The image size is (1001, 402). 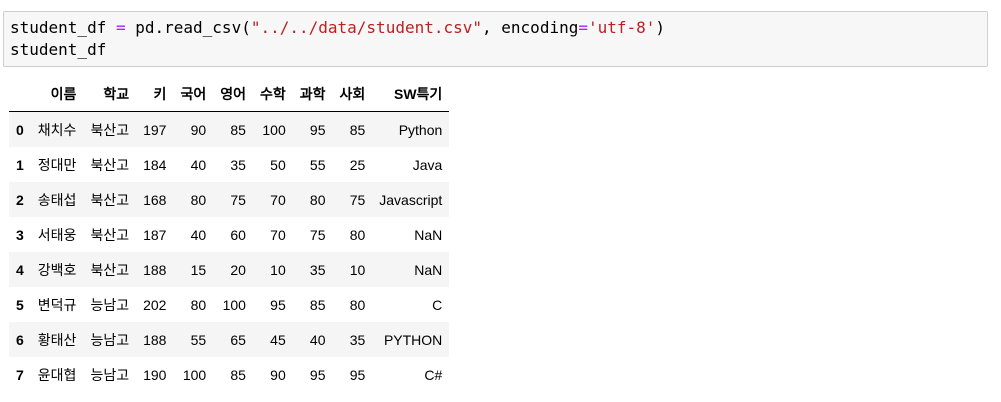 What do you see at coordinates (20, 339) in the screenshot?
I see `row-index: 6` at bounding box center [20, 339].